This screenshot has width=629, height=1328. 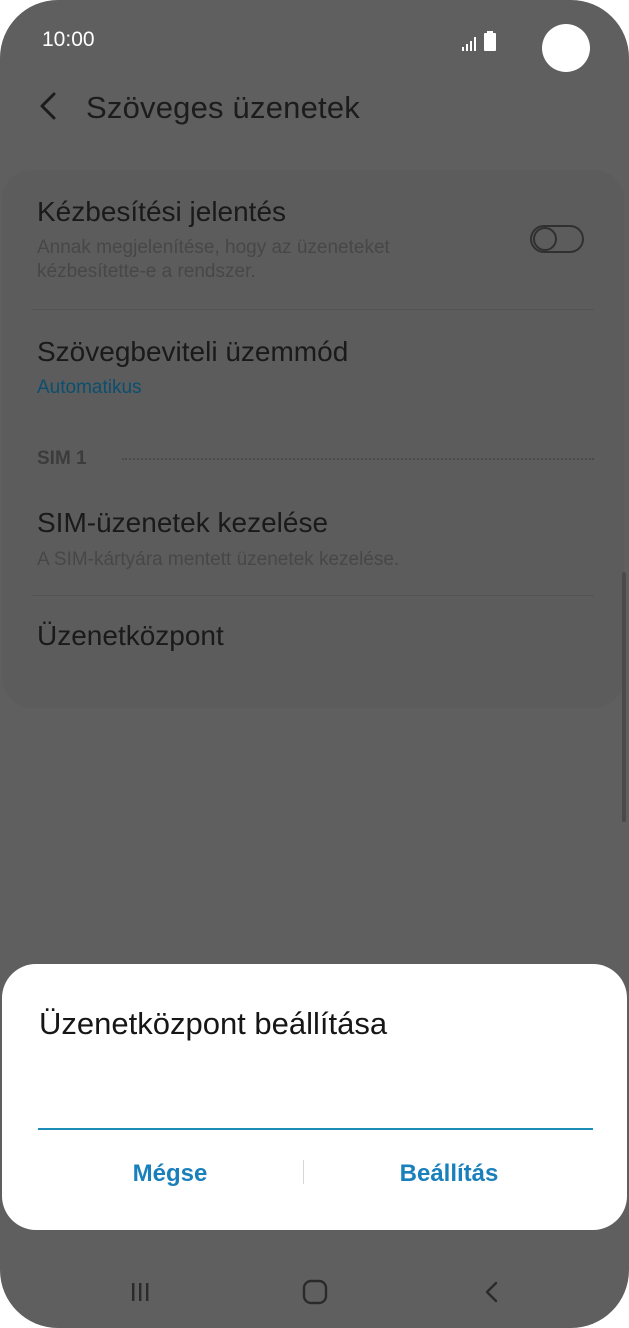 What do you see at coordinates (470, 46) in the screenshot?
I see `signal-bars-icon` at bounding box center [470, 46].